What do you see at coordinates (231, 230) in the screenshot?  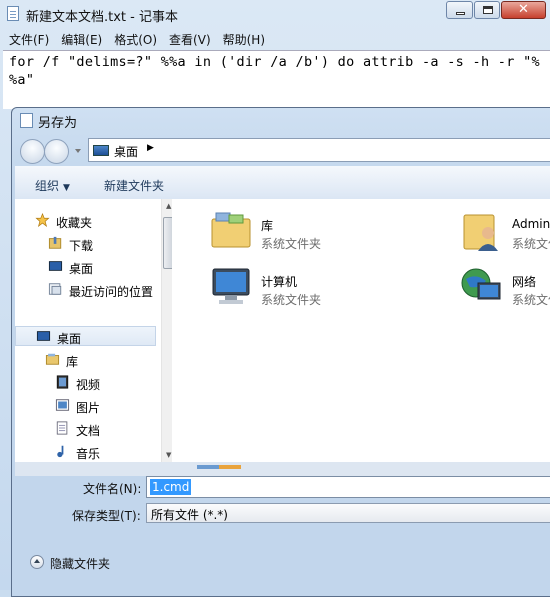 I see `library-folder-icon` at bounding box center [231, 230].